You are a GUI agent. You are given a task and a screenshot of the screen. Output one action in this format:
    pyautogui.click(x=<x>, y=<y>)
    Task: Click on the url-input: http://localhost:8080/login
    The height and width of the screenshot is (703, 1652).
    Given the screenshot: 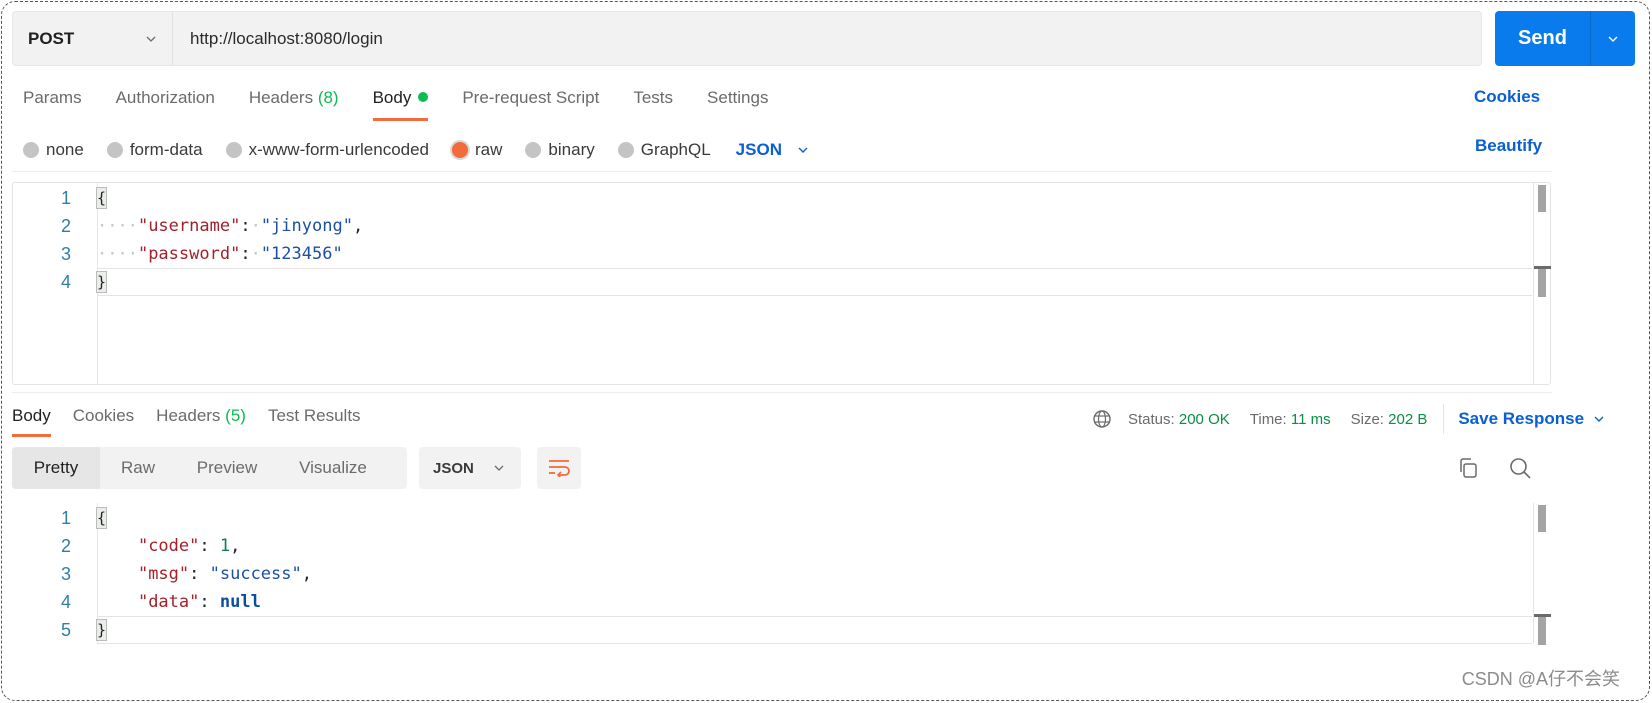 What is the action you would take?
    pyautogui.click(x=278, y=39)
    